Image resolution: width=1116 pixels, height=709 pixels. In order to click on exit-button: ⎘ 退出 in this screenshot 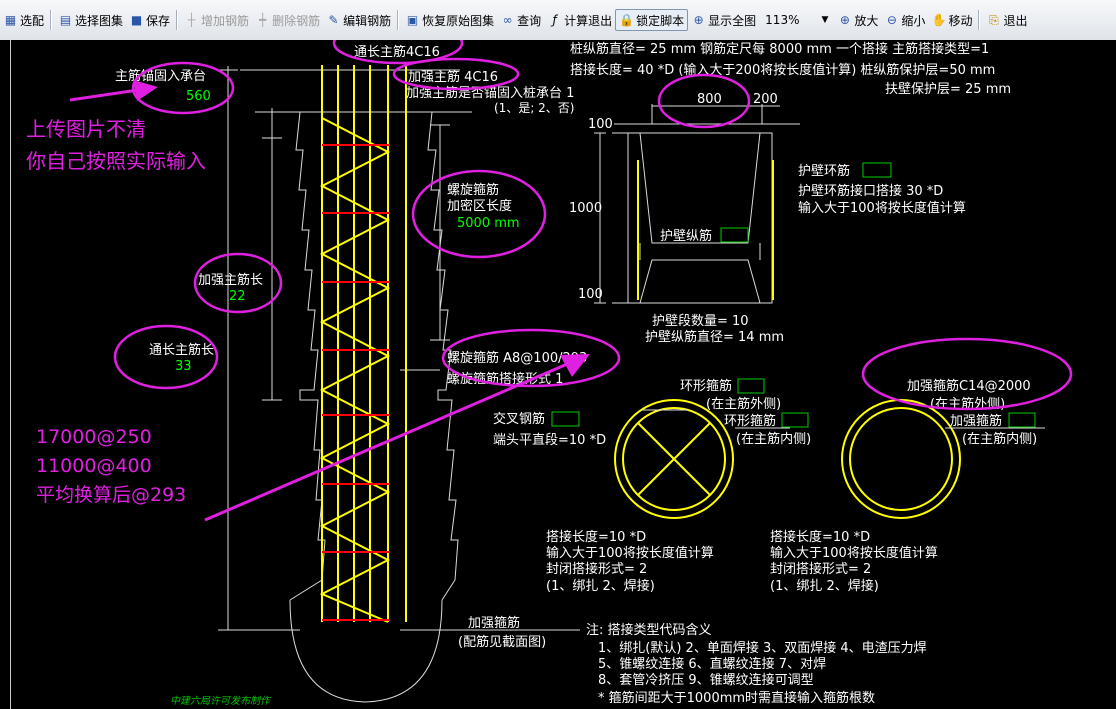, I will do `click(1006, 20)`.